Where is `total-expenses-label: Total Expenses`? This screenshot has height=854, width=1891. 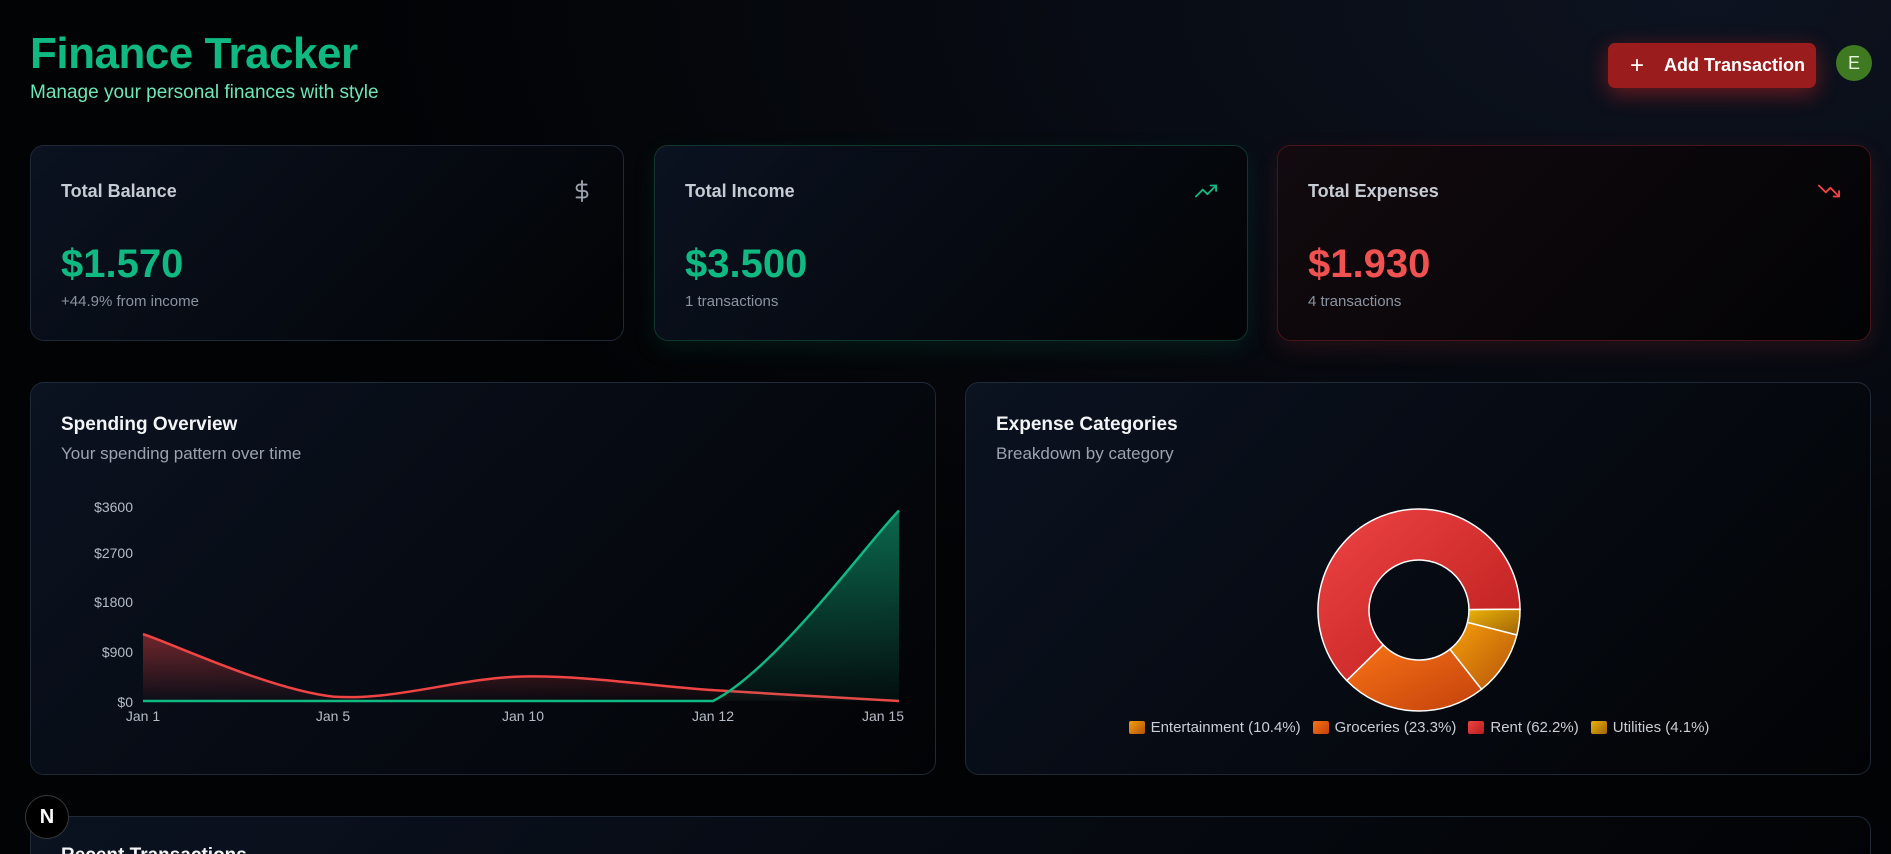 total-expenses-label: Total Expenses is located at coordinates (1373, 191).